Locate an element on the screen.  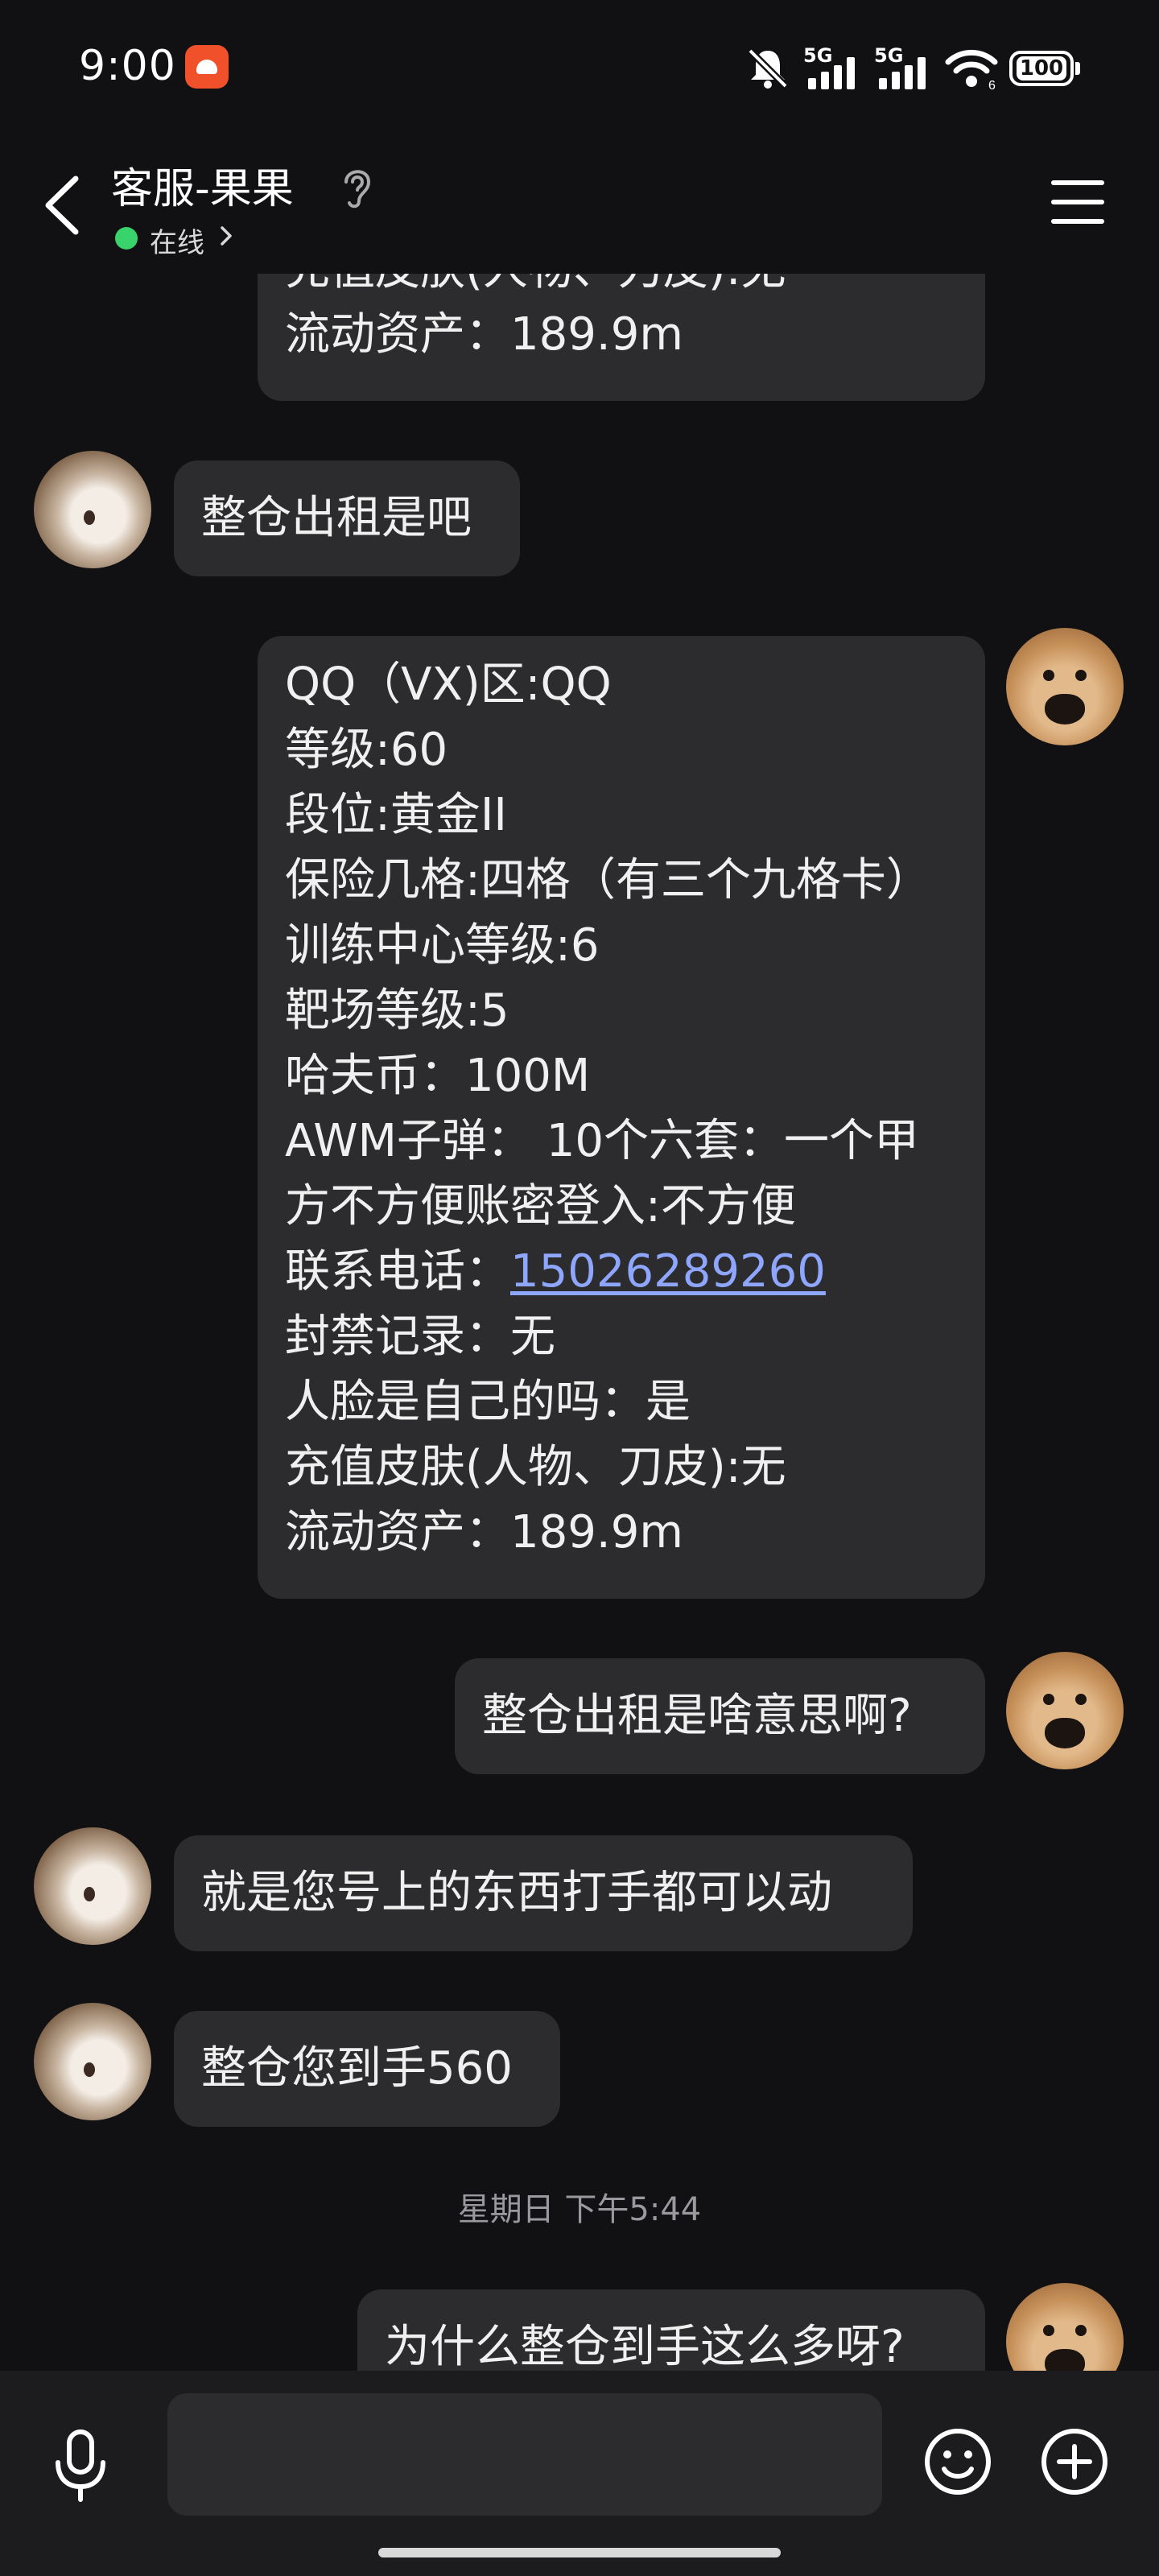
status-time: 9:00 is located at coordinates (127, 66).